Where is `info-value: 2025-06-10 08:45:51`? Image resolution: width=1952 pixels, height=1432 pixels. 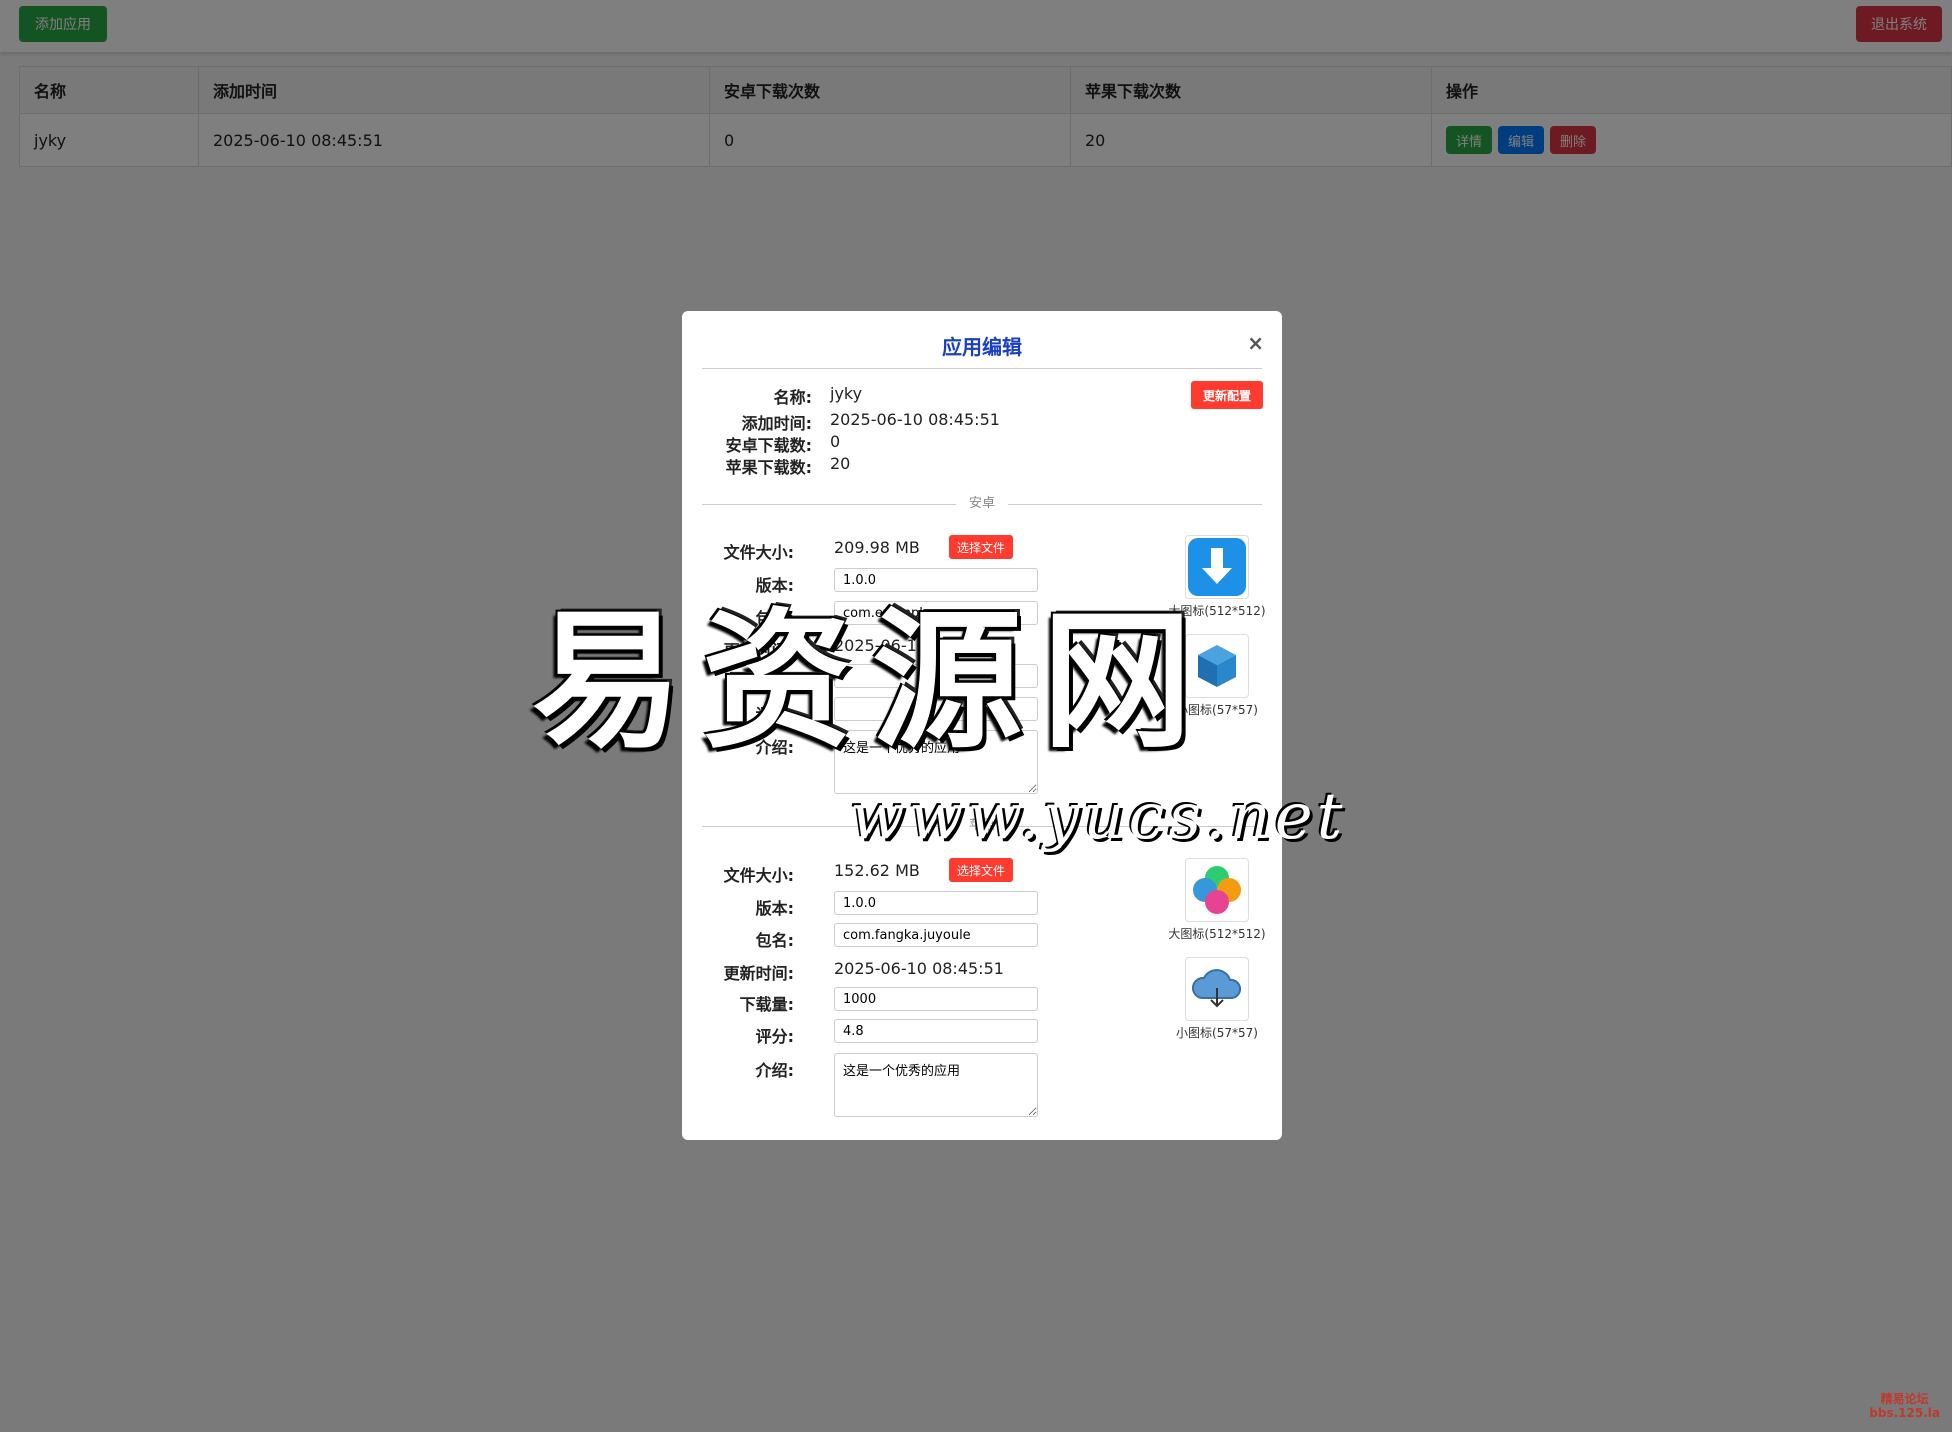
info-value: 2025-06-10 08:45:51 is located at coordinates (915, 419).